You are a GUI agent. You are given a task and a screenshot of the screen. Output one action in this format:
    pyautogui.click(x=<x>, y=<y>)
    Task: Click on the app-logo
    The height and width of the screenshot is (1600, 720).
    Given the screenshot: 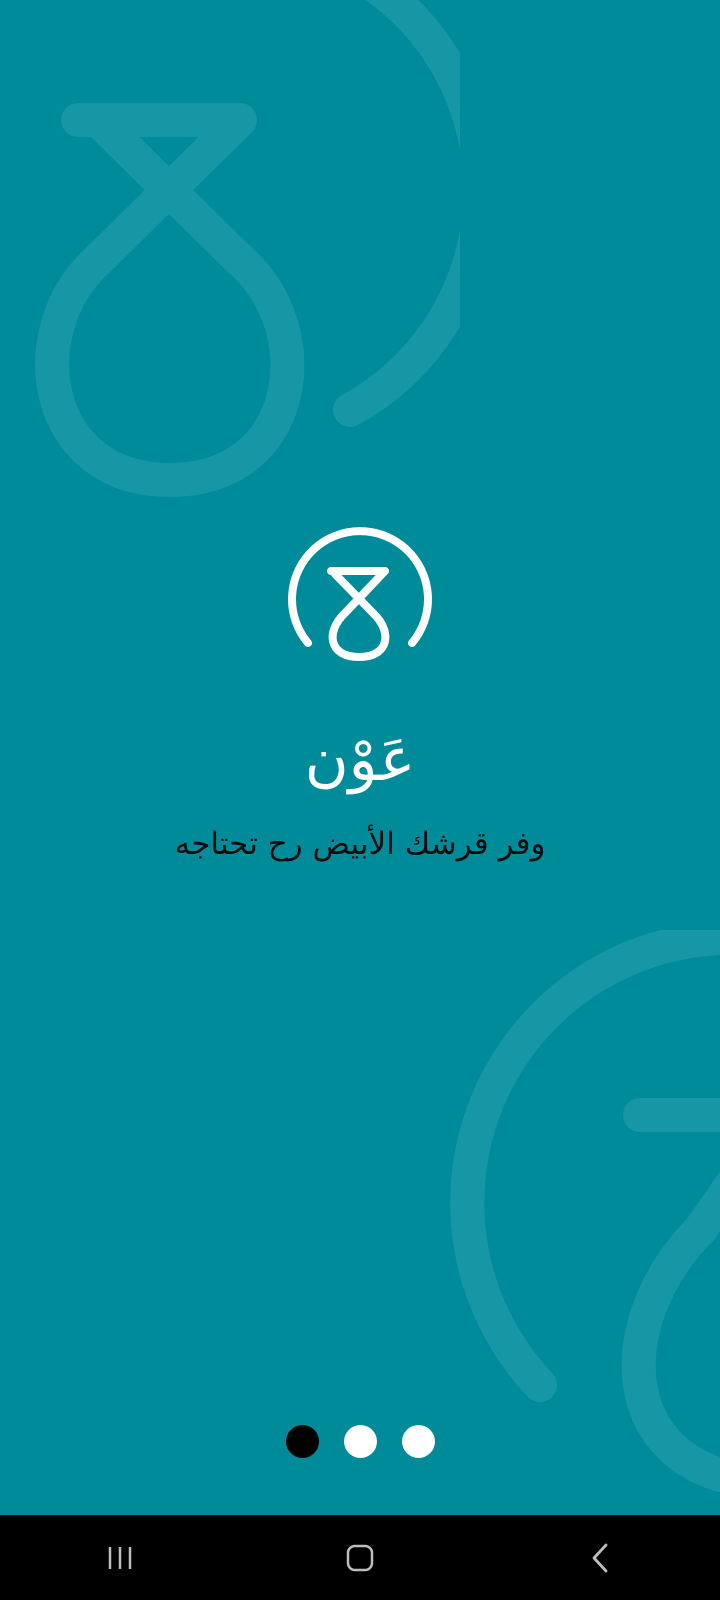 What is the action you would take?
    pyautogui.click(x=360, y=597)
    